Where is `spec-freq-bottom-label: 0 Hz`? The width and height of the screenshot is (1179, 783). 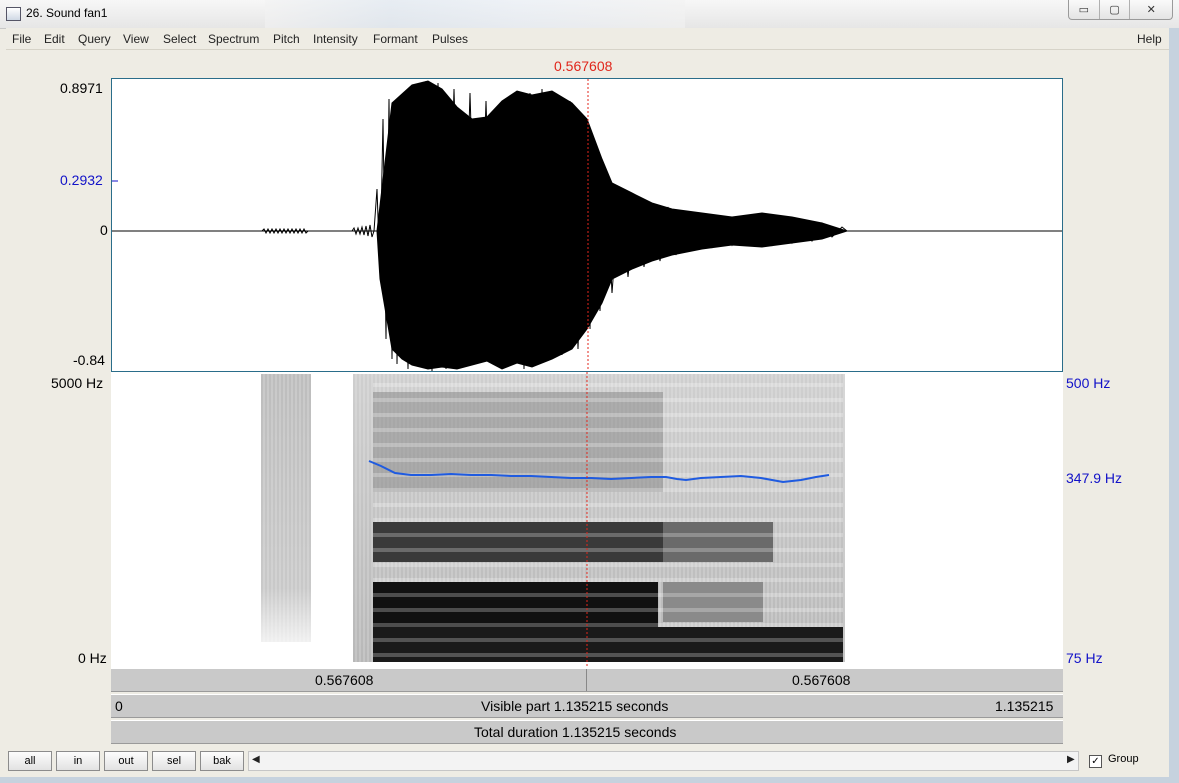
spec-freq-bottom-label: 0 Hz is located at coordinates (92, 658).